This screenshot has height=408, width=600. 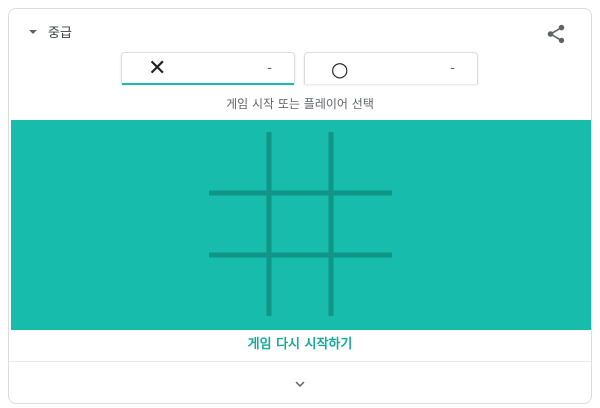 What do you see at coordinates (300, 361) in the screenshot?
I see `divider` at bounding box center [300, 361].